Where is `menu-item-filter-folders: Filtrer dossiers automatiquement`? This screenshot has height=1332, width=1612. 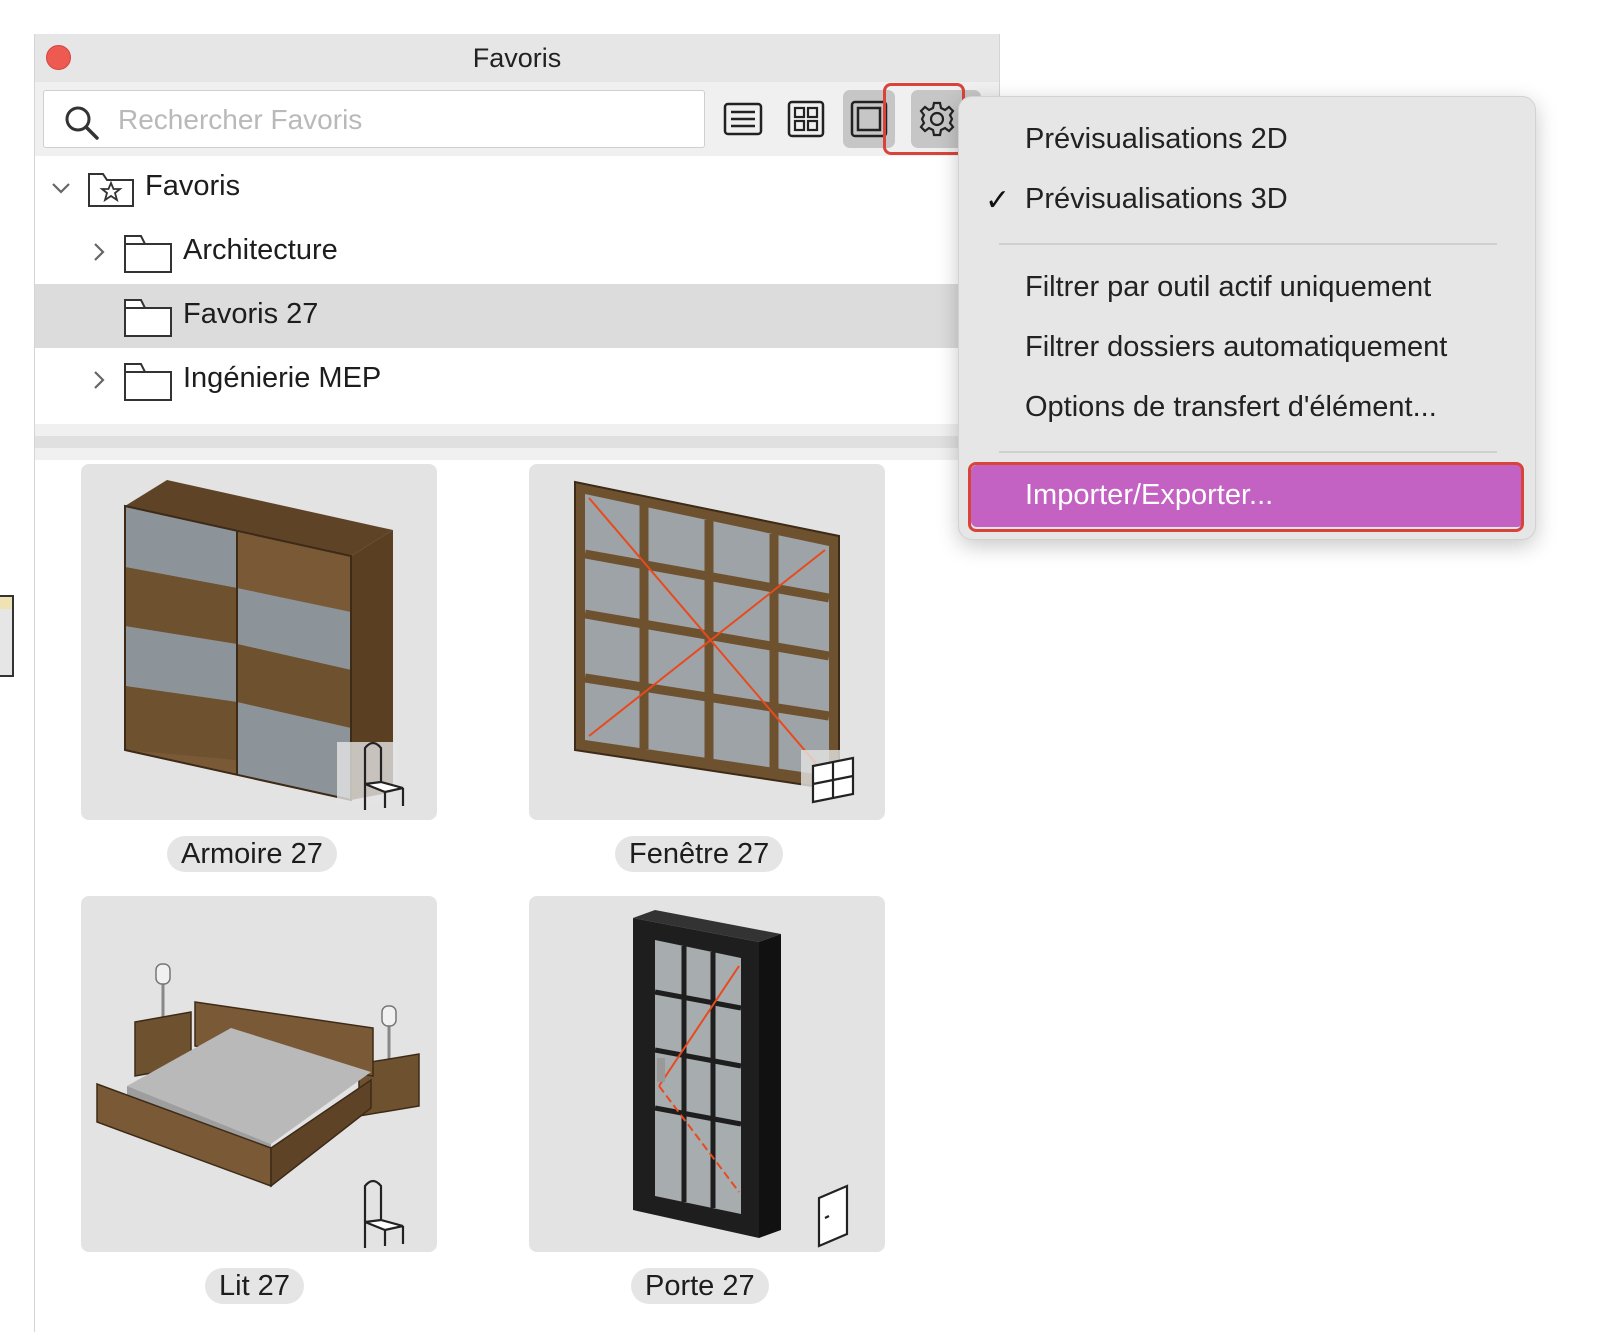 menu-item-filter-folders: Filtrer dossiers automatiquement is located at coordinates (1236, 347).